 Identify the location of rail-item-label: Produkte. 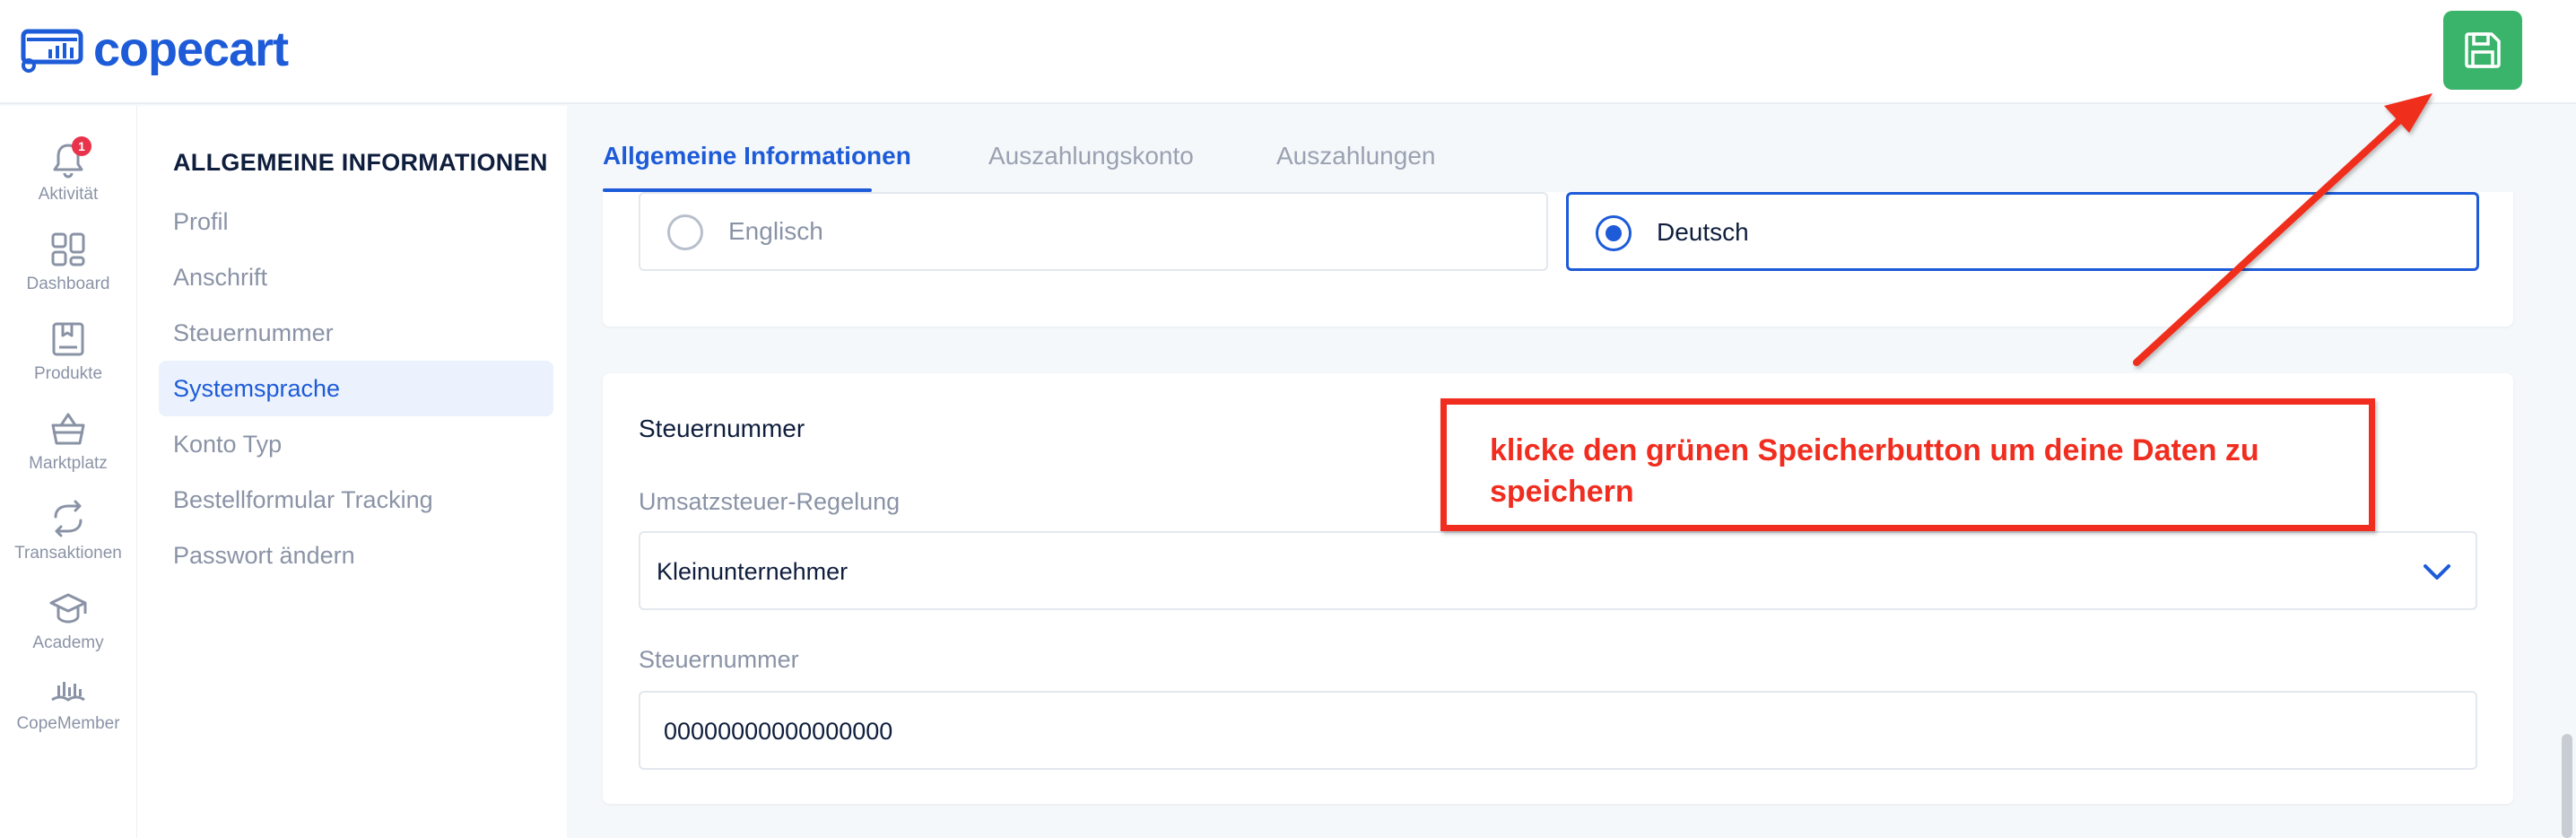
(68, 373).